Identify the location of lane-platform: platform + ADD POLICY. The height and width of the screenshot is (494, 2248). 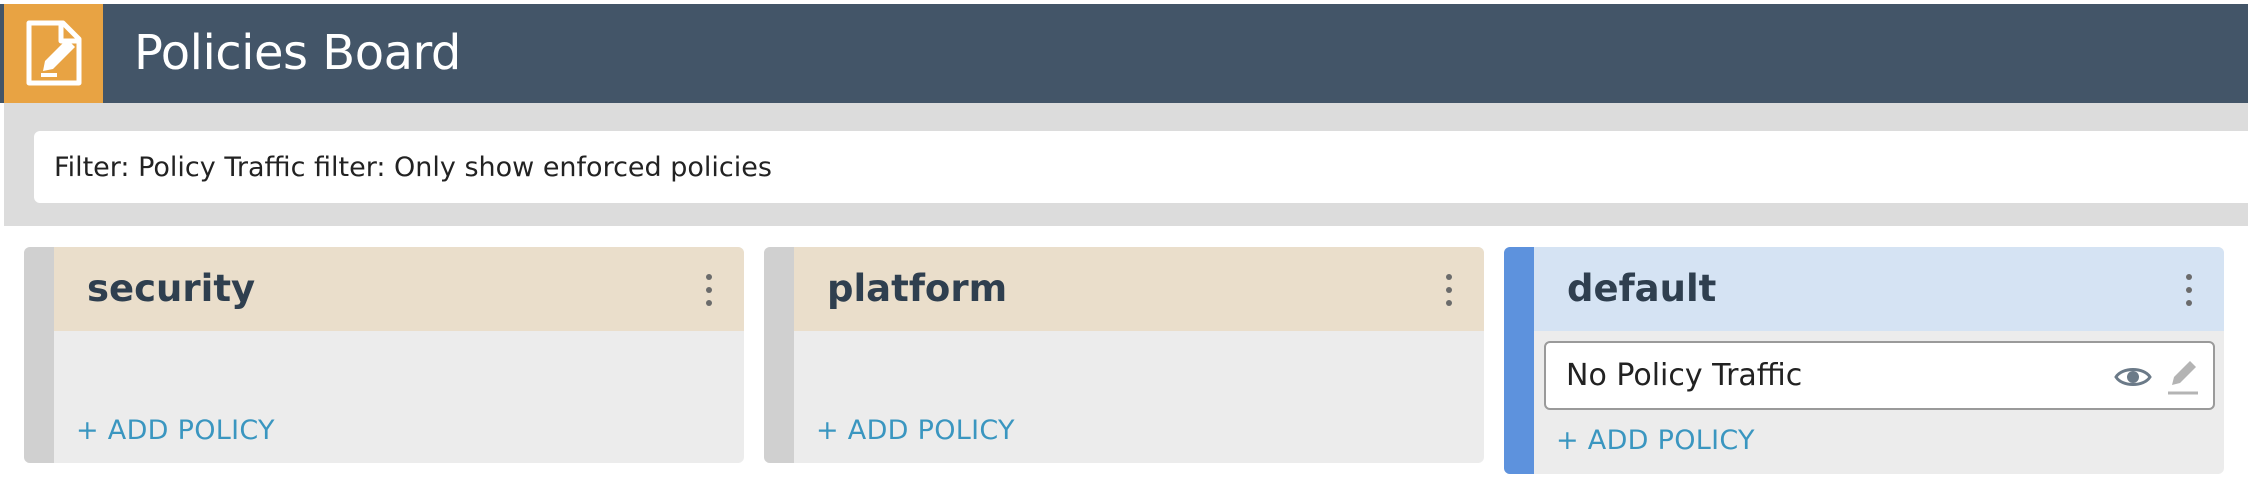
(1124, 355).